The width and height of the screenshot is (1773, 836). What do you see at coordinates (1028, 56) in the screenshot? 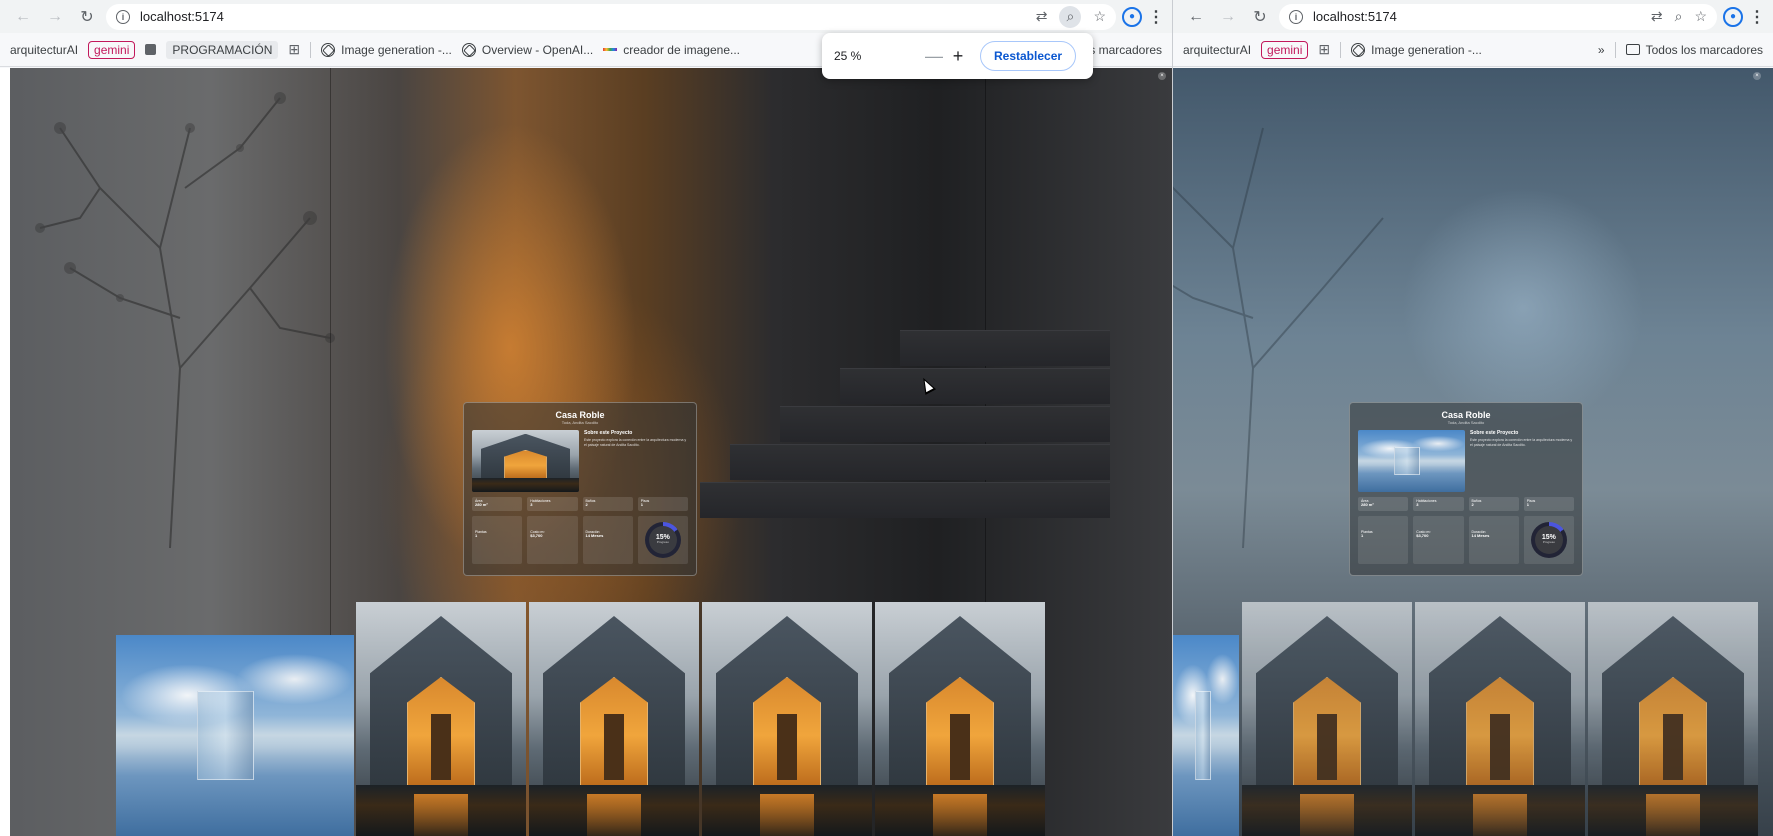
I see `zoom-reset-button: Restablecer` at bounding box center [1028, 56].